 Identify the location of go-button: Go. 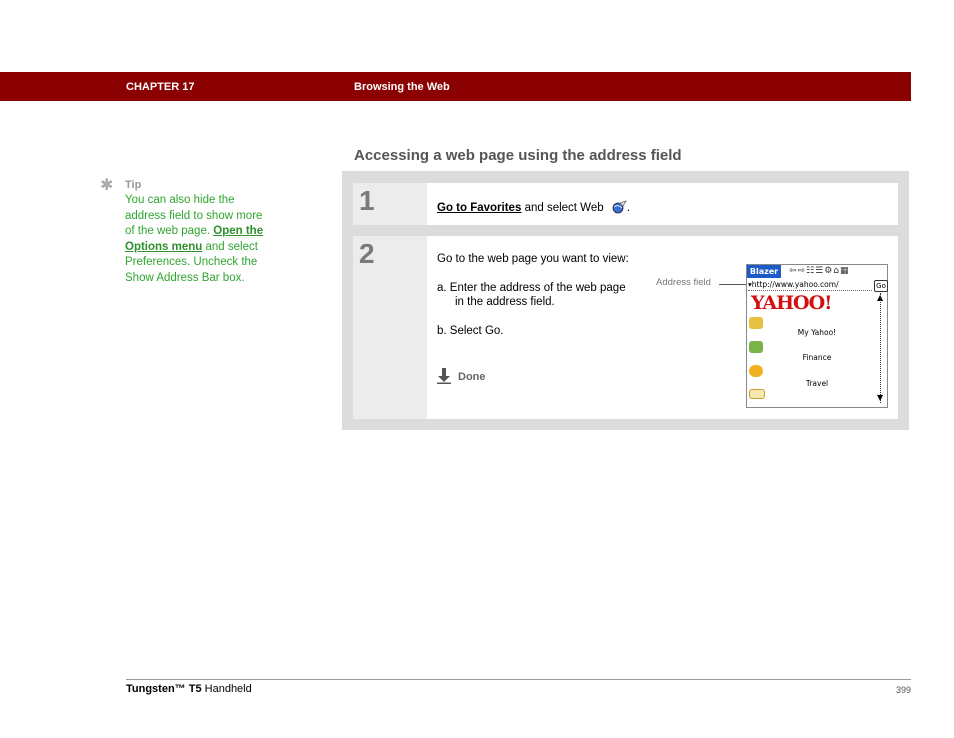
(881, 286).